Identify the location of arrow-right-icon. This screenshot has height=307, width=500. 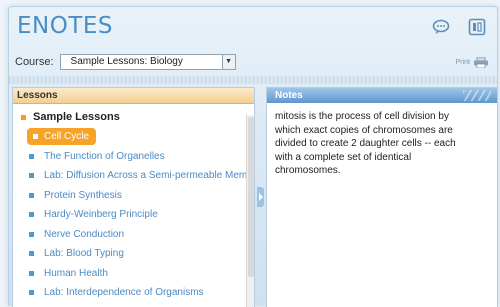
(261, 197).